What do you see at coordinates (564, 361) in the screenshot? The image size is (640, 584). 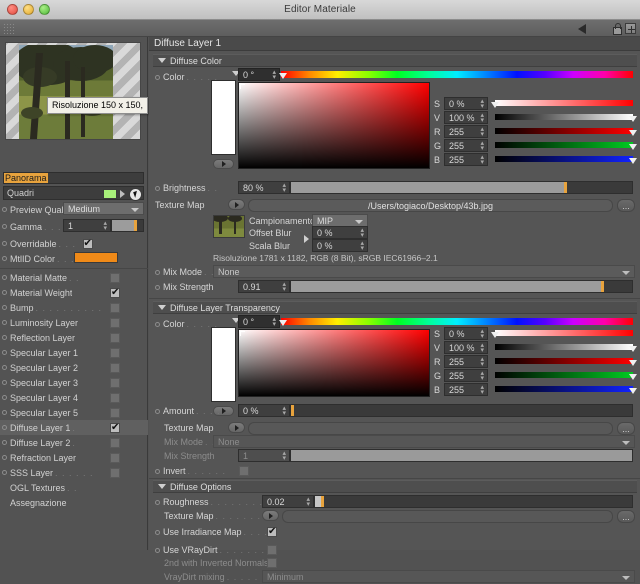 I see `channel-r-slider` at bounding box center [564, 361].